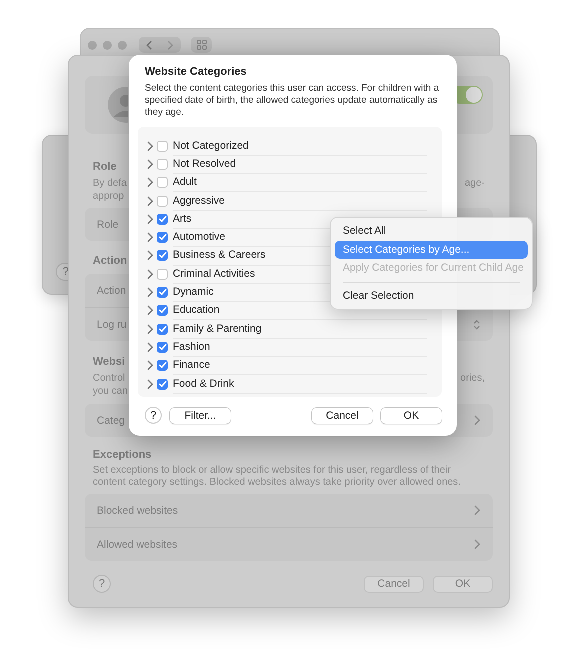 Image resolution: width=580 pixels, height=664 pixels. Describe the element at coordinates (110, 183) in the screenshot. I see `description-text: By defa` at that location.